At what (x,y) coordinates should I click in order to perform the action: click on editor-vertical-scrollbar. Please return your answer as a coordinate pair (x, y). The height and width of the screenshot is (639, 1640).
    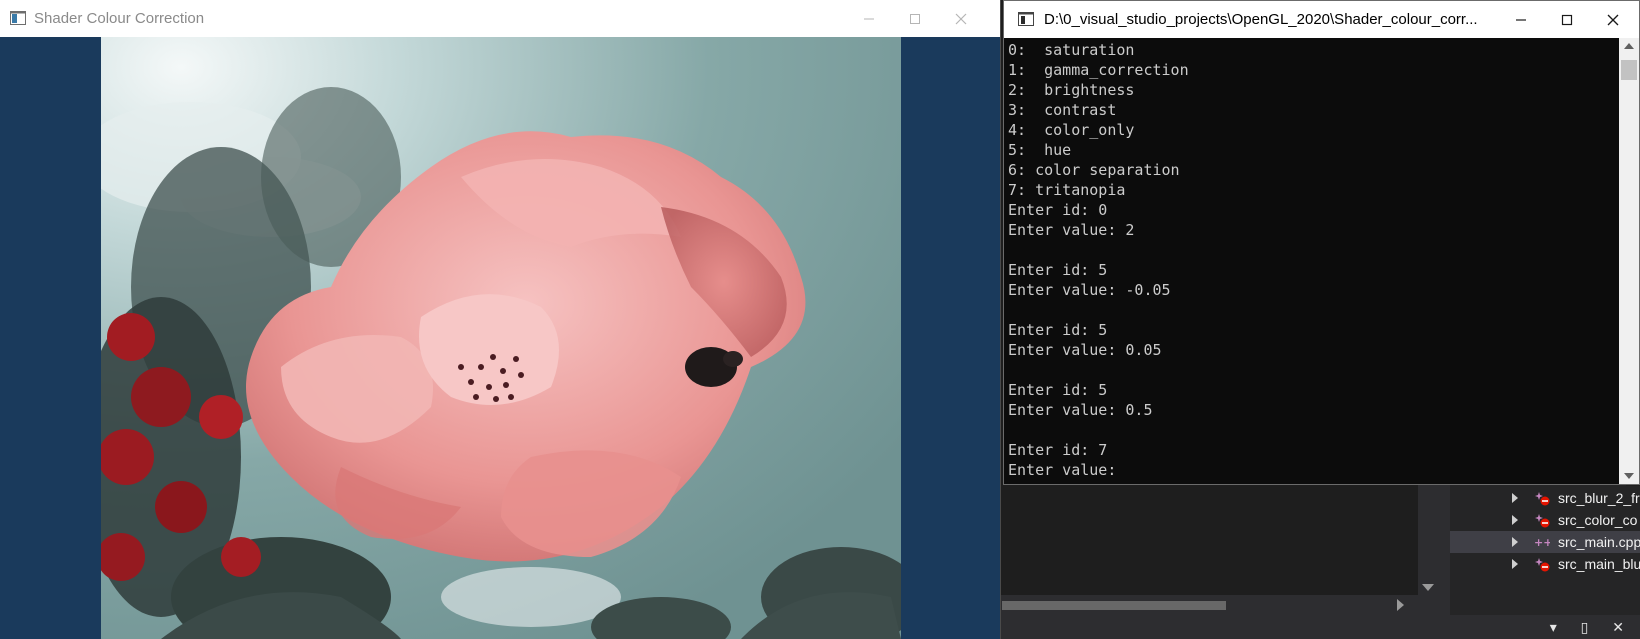
    Looking at the image, I should click on (1428, 540).